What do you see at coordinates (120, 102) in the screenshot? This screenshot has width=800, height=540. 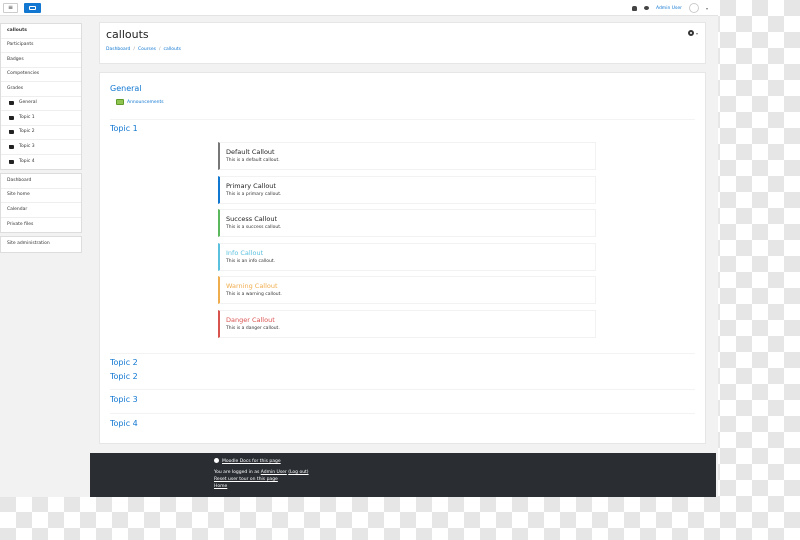 I see `forum-icon` at bounding box center [120, 102].